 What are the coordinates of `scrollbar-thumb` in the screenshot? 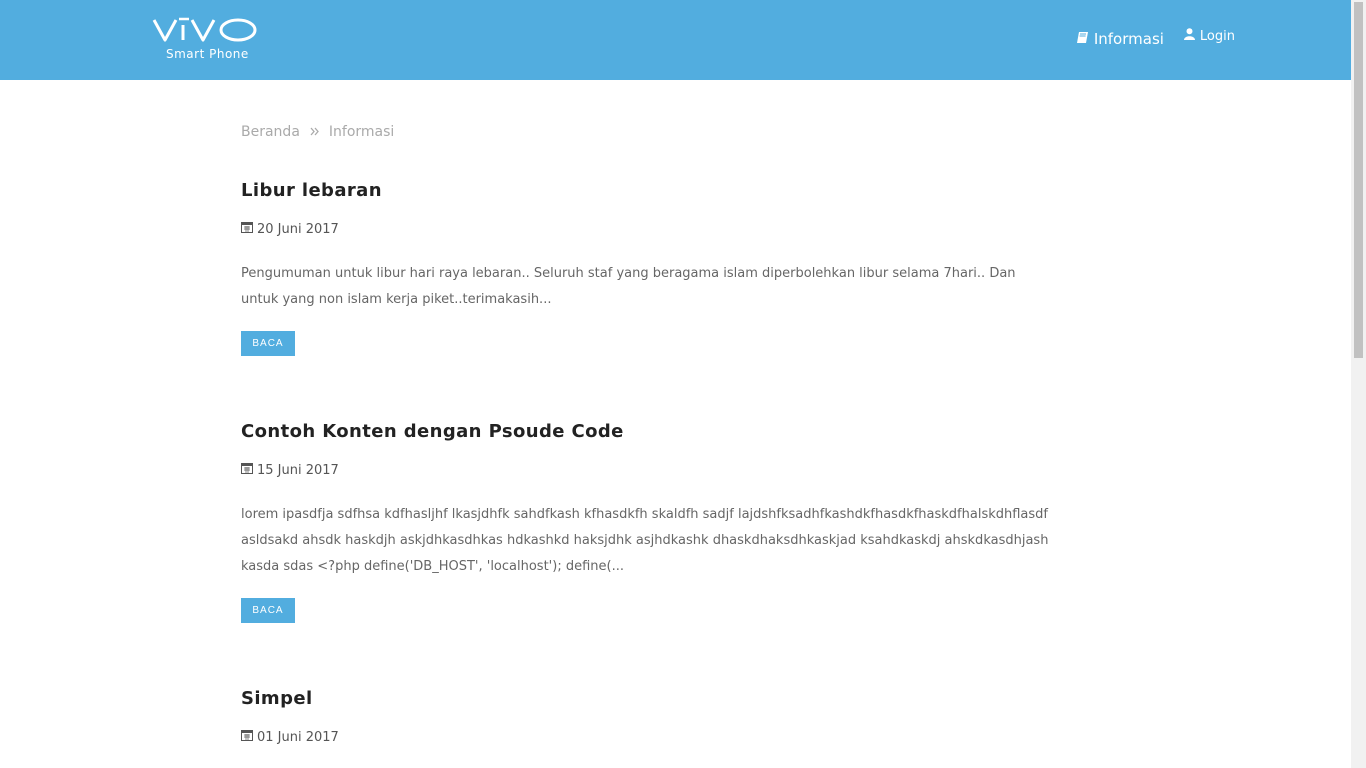 It's located at (1358, 180).